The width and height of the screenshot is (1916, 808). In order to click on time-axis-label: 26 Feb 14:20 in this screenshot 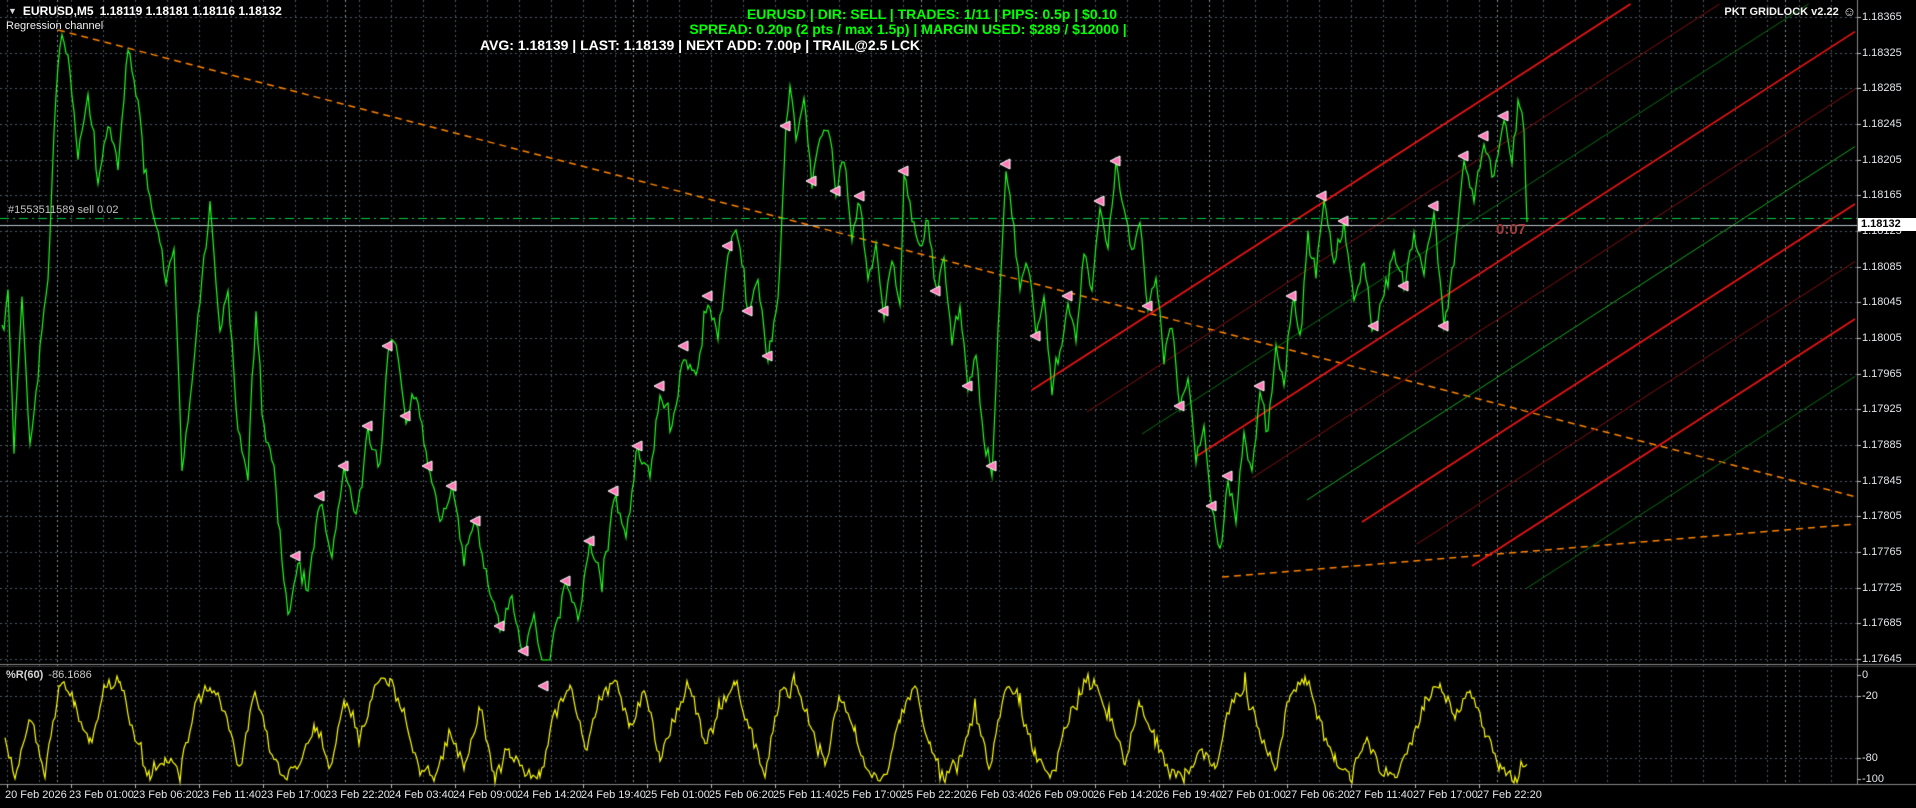, I will do `click(1125, 795)`.